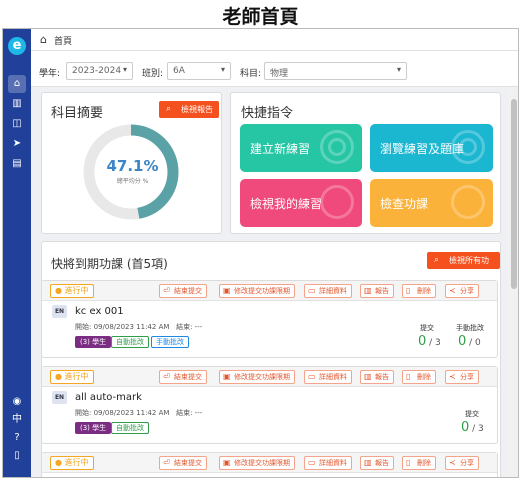  What do you see at coordinates (470, 328) in the screenshot?
I see `manual-mark-label: 手動批改` at bounding box center [470, 328].